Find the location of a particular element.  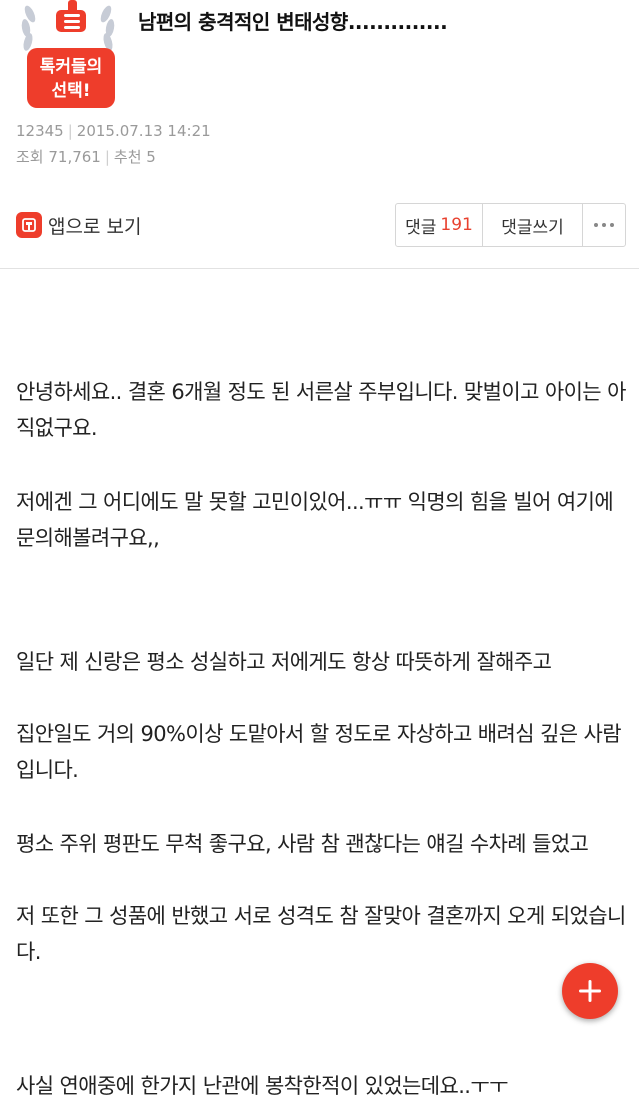

app-view-link: 앱으로 보기 is located at coordinates (78, 225).